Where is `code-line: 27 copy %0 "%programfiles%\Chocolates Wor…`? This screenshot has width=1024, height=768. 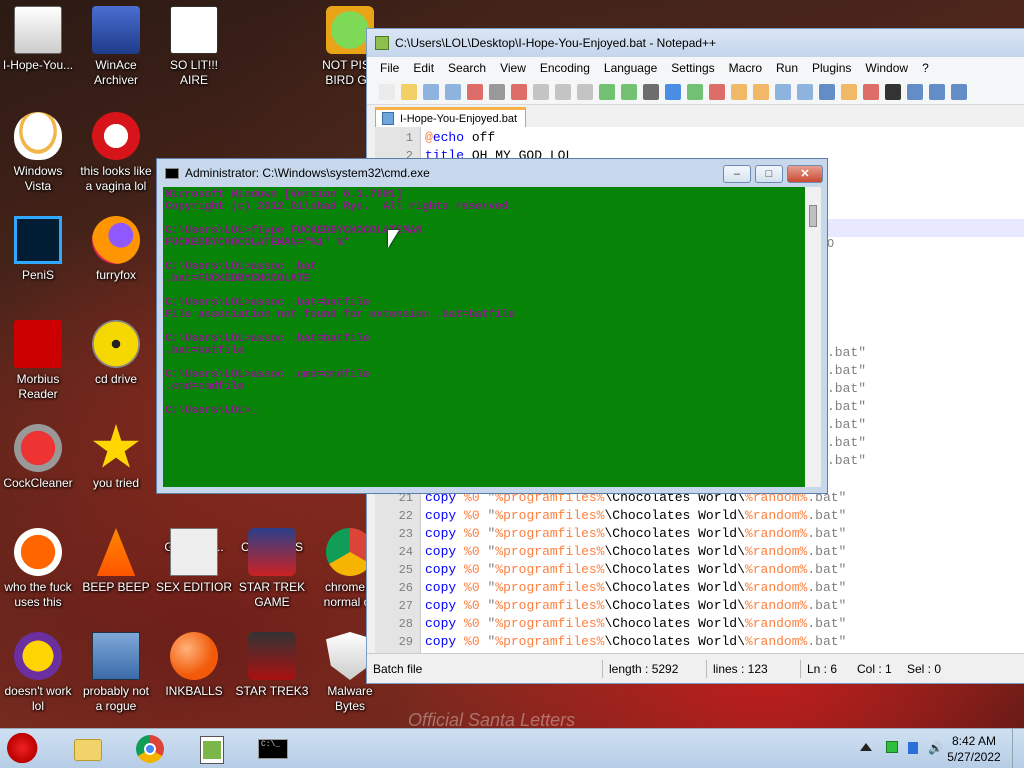 code-line: 27 copy %0 "%programfiles%\Chocolates Wor… is located at coordinates (699, 606).